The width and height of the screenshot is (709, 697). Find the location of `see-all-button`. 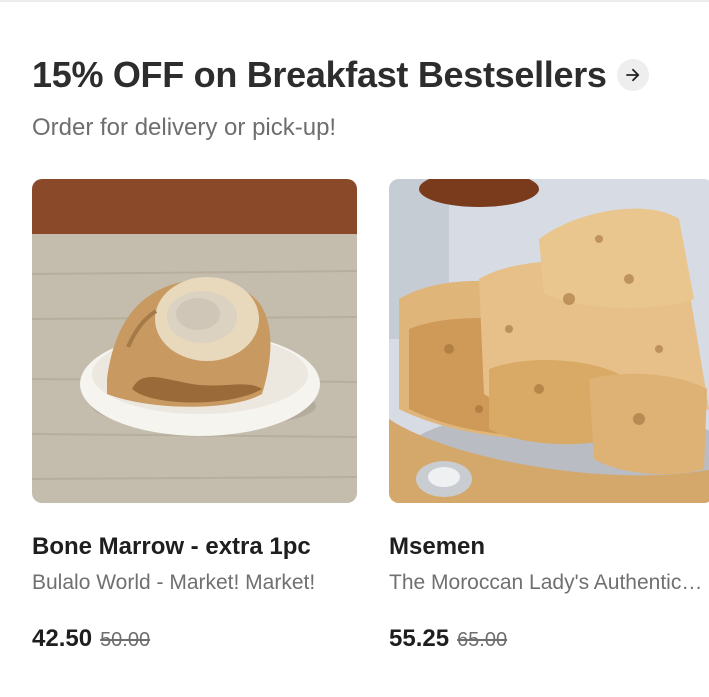

see-all-button is located at coordinates (632, 75).